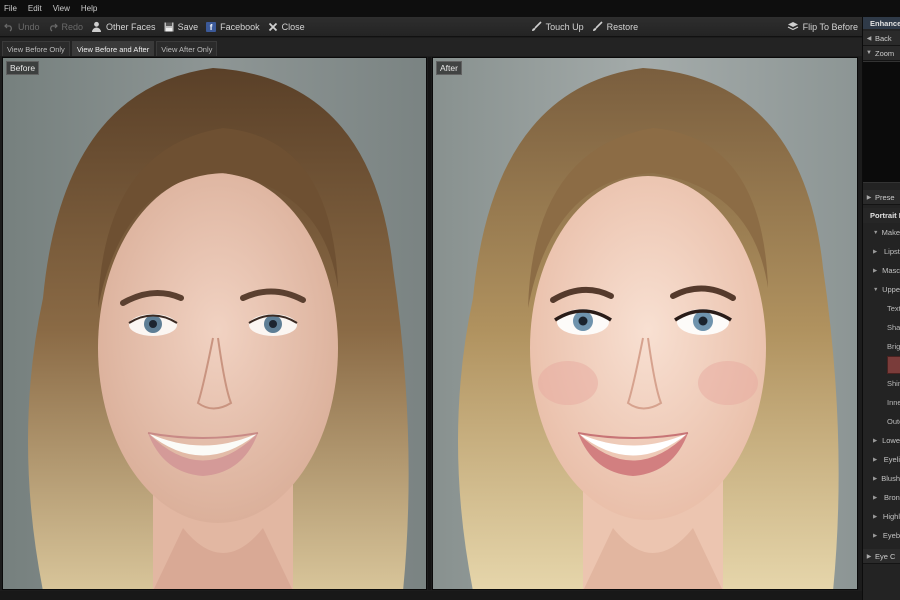 The image size is (900, 600). I want to click on tab-before-and-after: View Before and After, so click(113, 48).